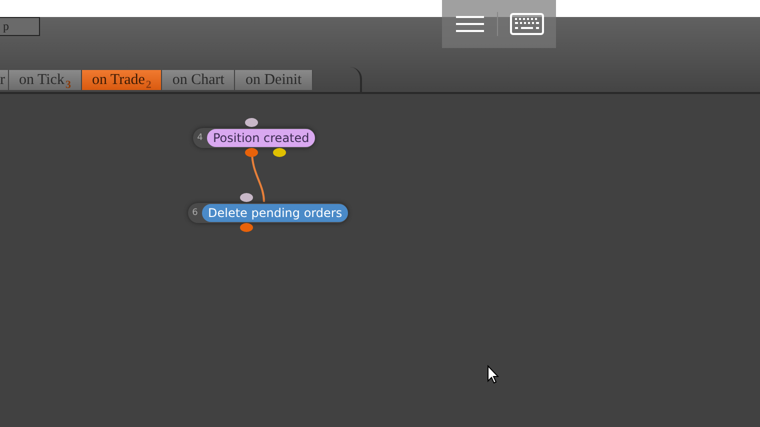 The width and height of the screenshot is (760, 427). Describe the element at coordinates (20, 26) in the screenshot. I see `toolbar-button: p` at that location.